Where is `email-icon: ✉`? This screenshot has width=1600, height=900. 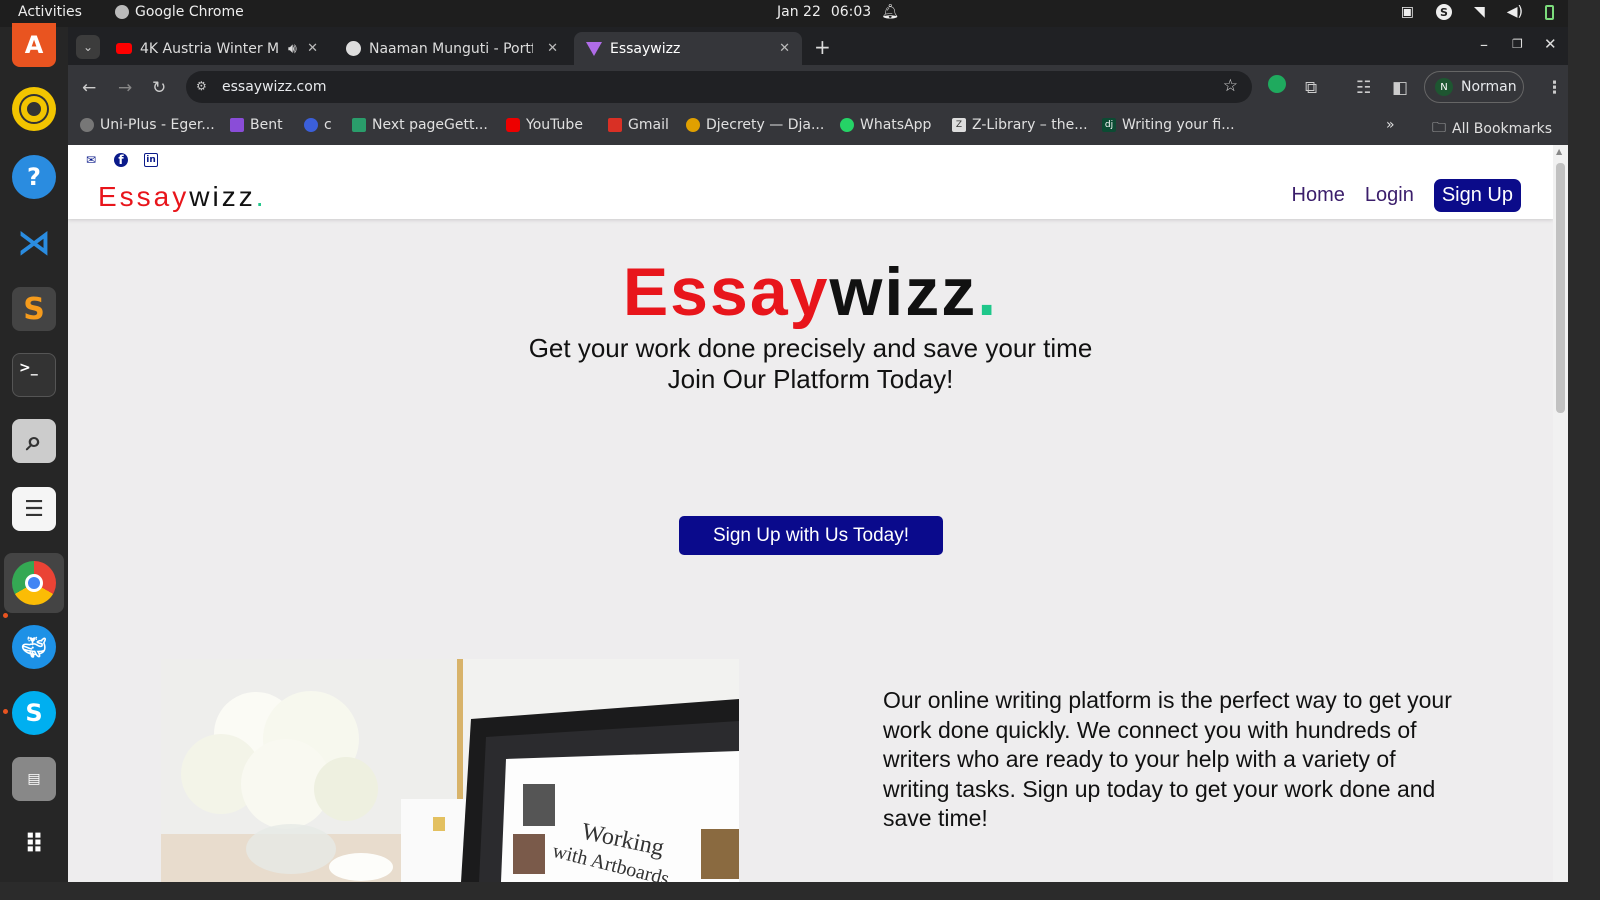 email-icon: ✉ is located at coordinates (91, 160).